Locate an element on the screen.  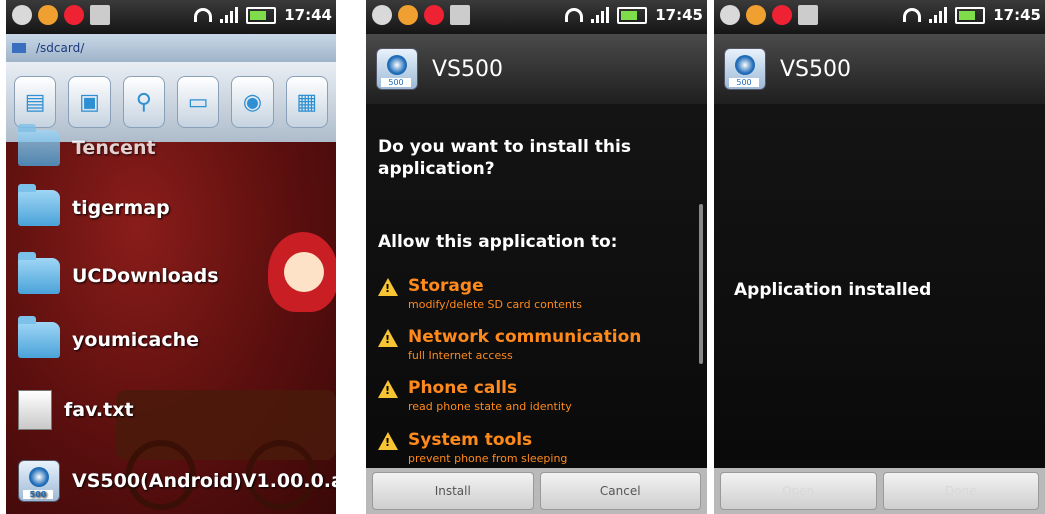
file-icon: ▤ is located at coordinates (35, 102).